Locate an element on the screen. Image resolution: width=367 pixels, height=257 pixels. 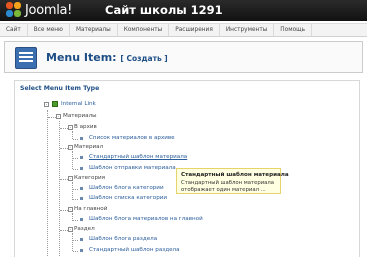
tree-frontpage-blog: Шаблон блога материалов на главной is located at coordinates (146, 219).